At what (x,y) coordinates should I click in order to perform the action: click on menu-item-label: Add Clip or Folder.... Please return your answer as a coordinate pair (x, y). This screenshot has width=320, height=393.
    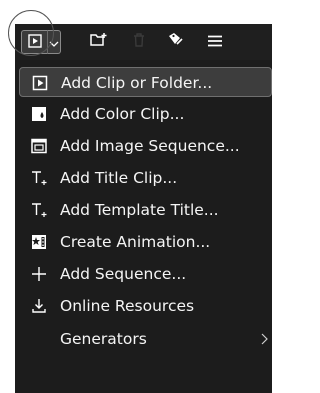
    Looking at the image, I should click on (137, 83).